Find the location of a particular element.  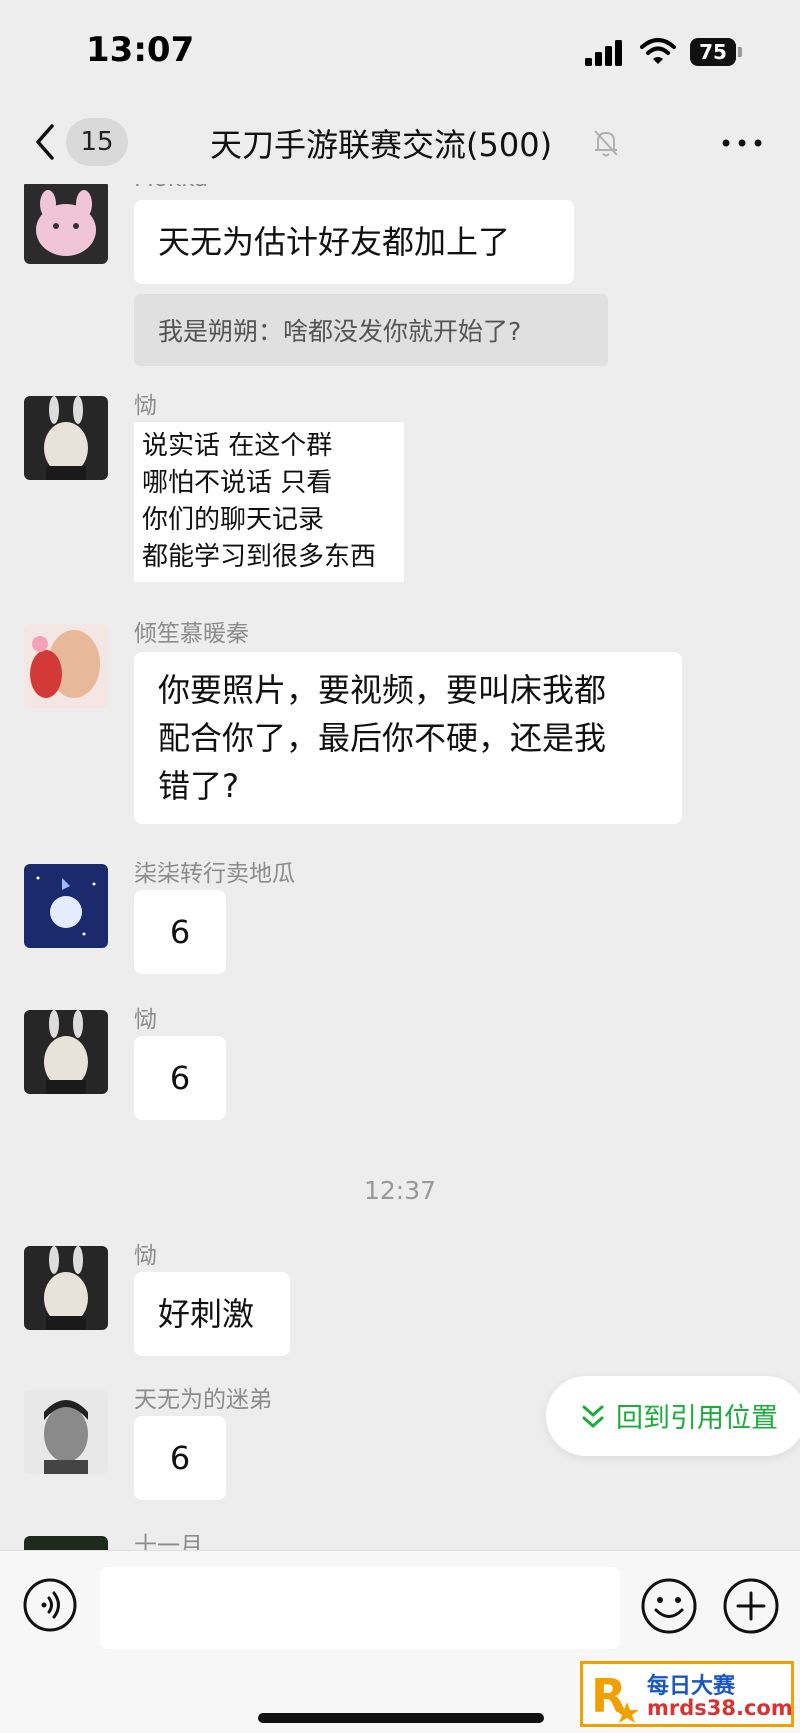

status-time: 13:07 is located at coordinates (140, 50).